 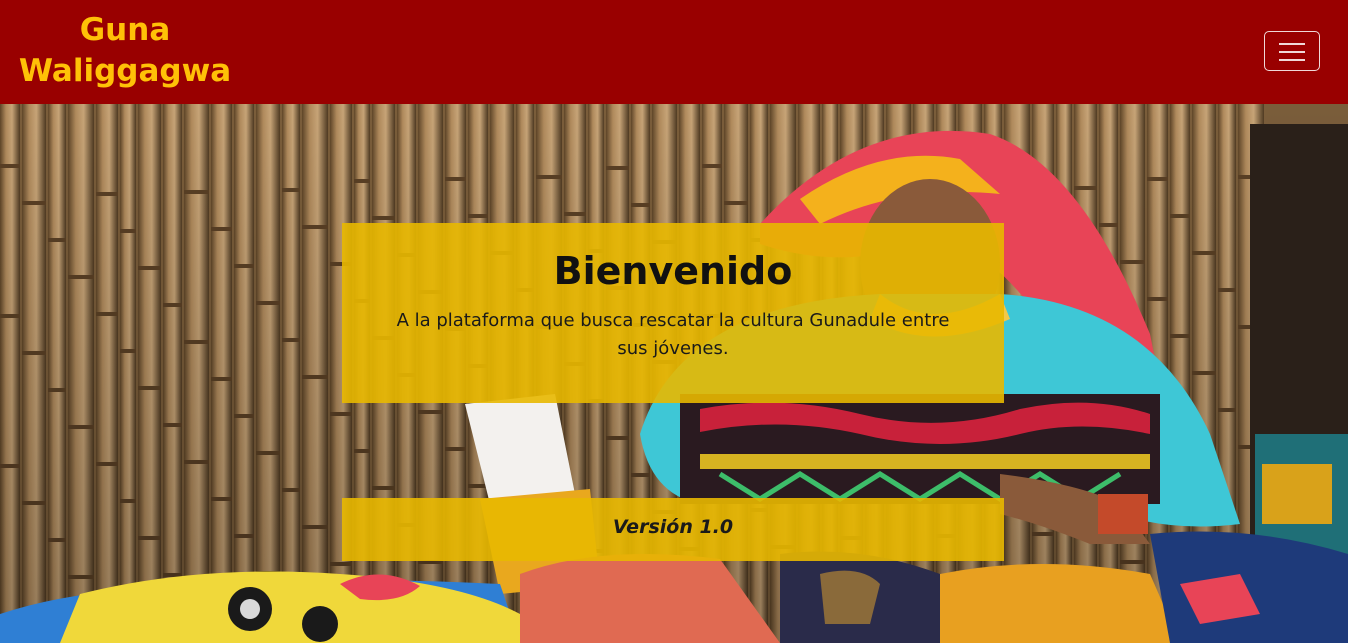 What do you see at coordinates (1292, 44) in the screenshot?
I see `hamburger-menu-icon` at bounding box center [1292, 44].